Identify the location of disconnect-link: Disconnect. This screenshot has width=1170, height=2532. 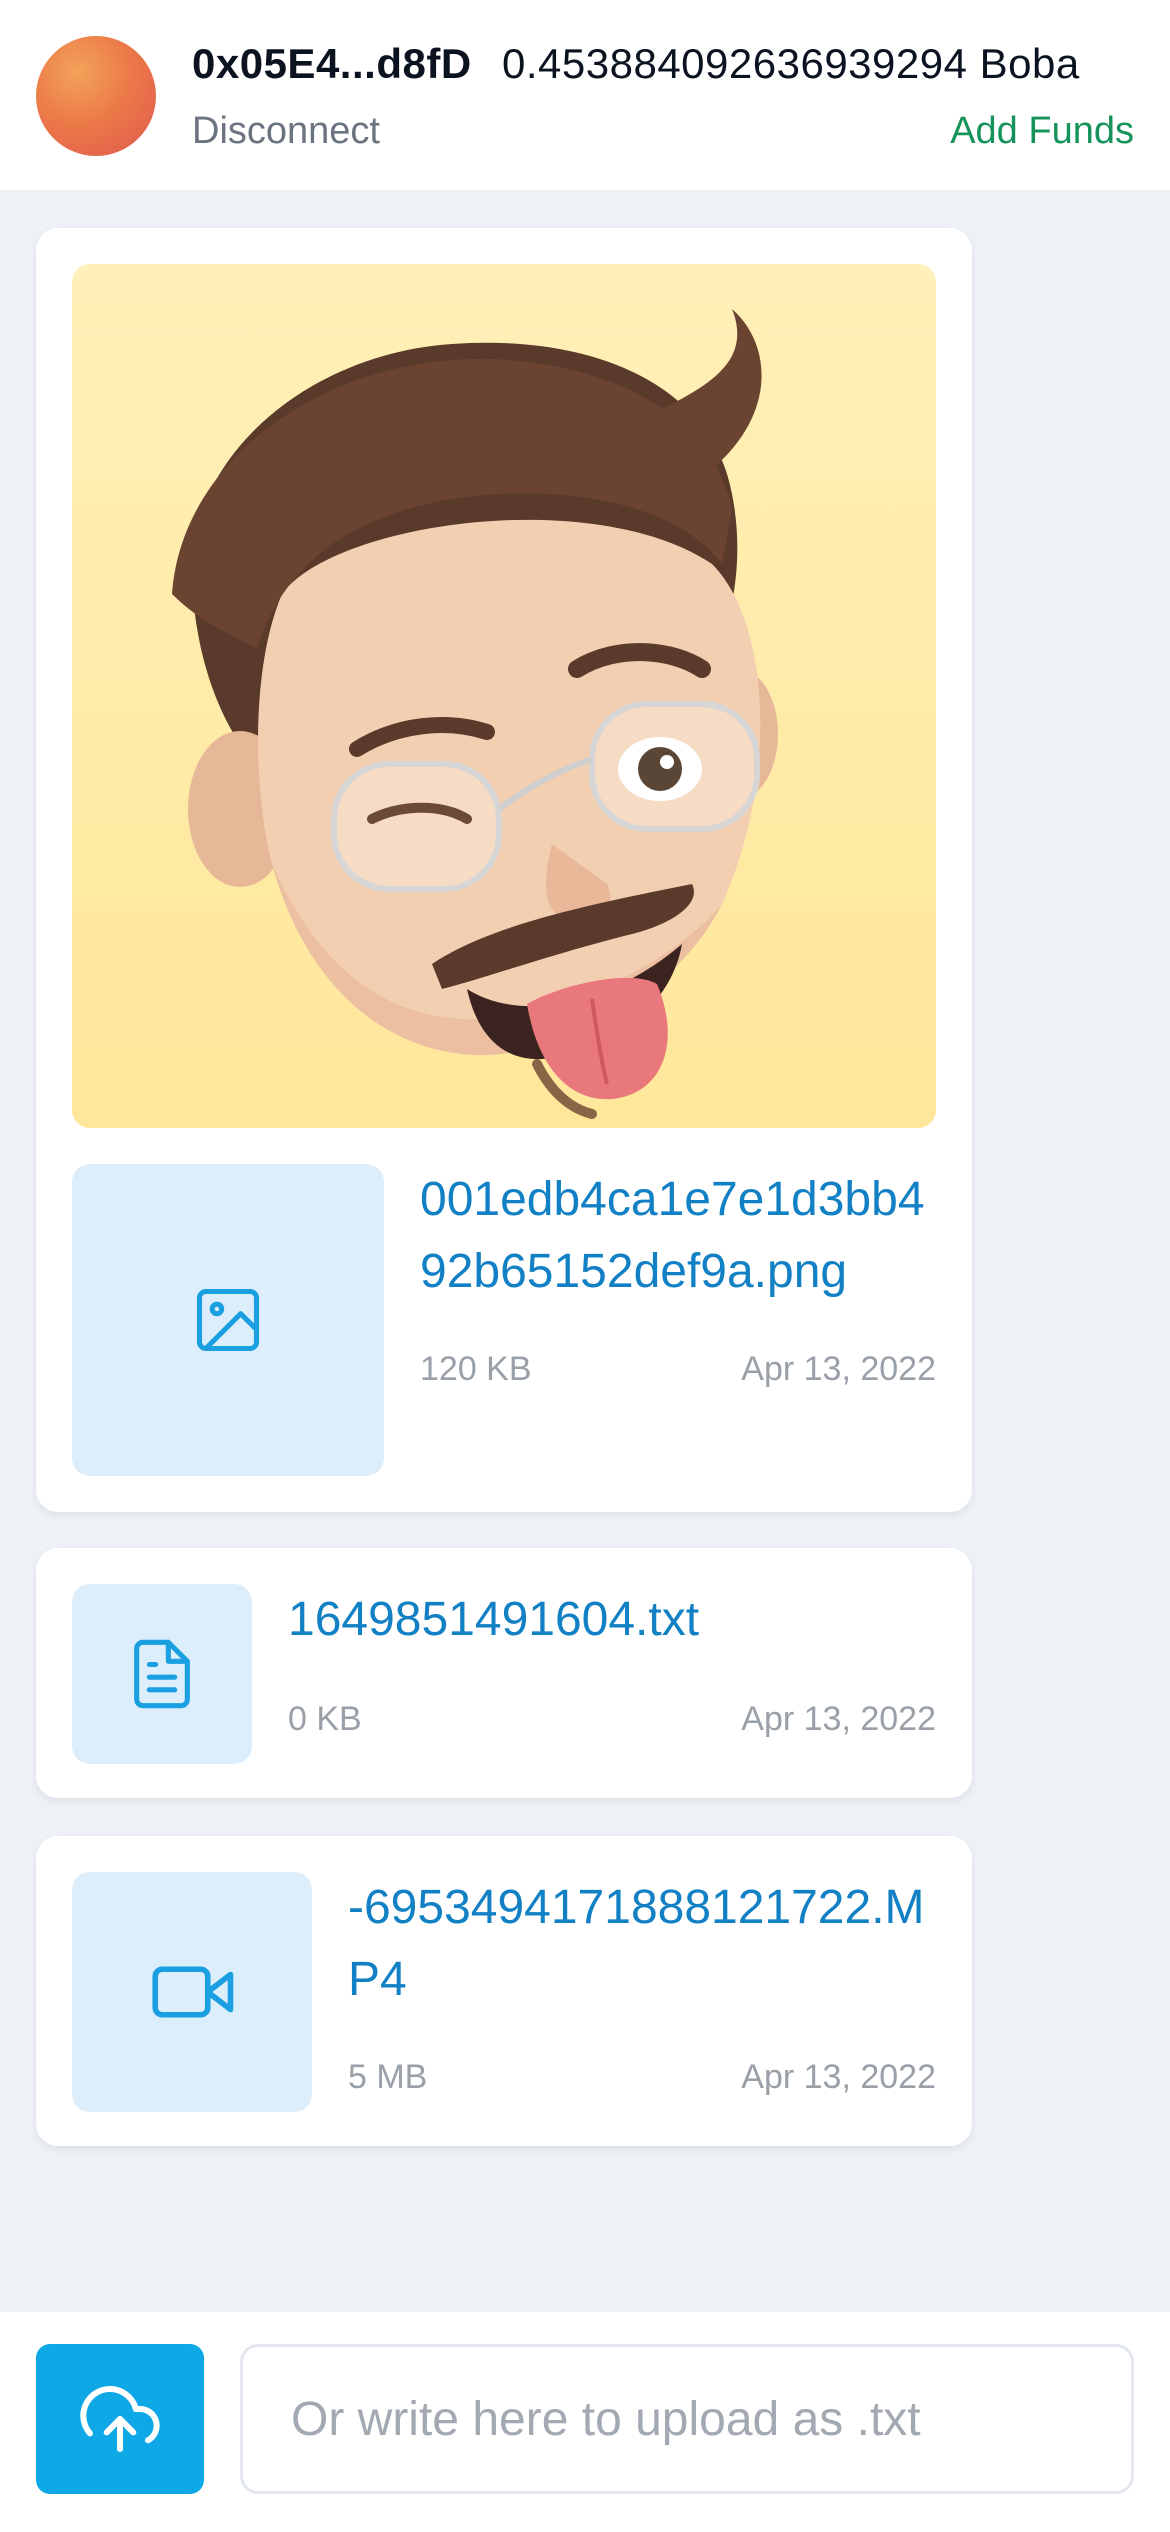
(286, 131).